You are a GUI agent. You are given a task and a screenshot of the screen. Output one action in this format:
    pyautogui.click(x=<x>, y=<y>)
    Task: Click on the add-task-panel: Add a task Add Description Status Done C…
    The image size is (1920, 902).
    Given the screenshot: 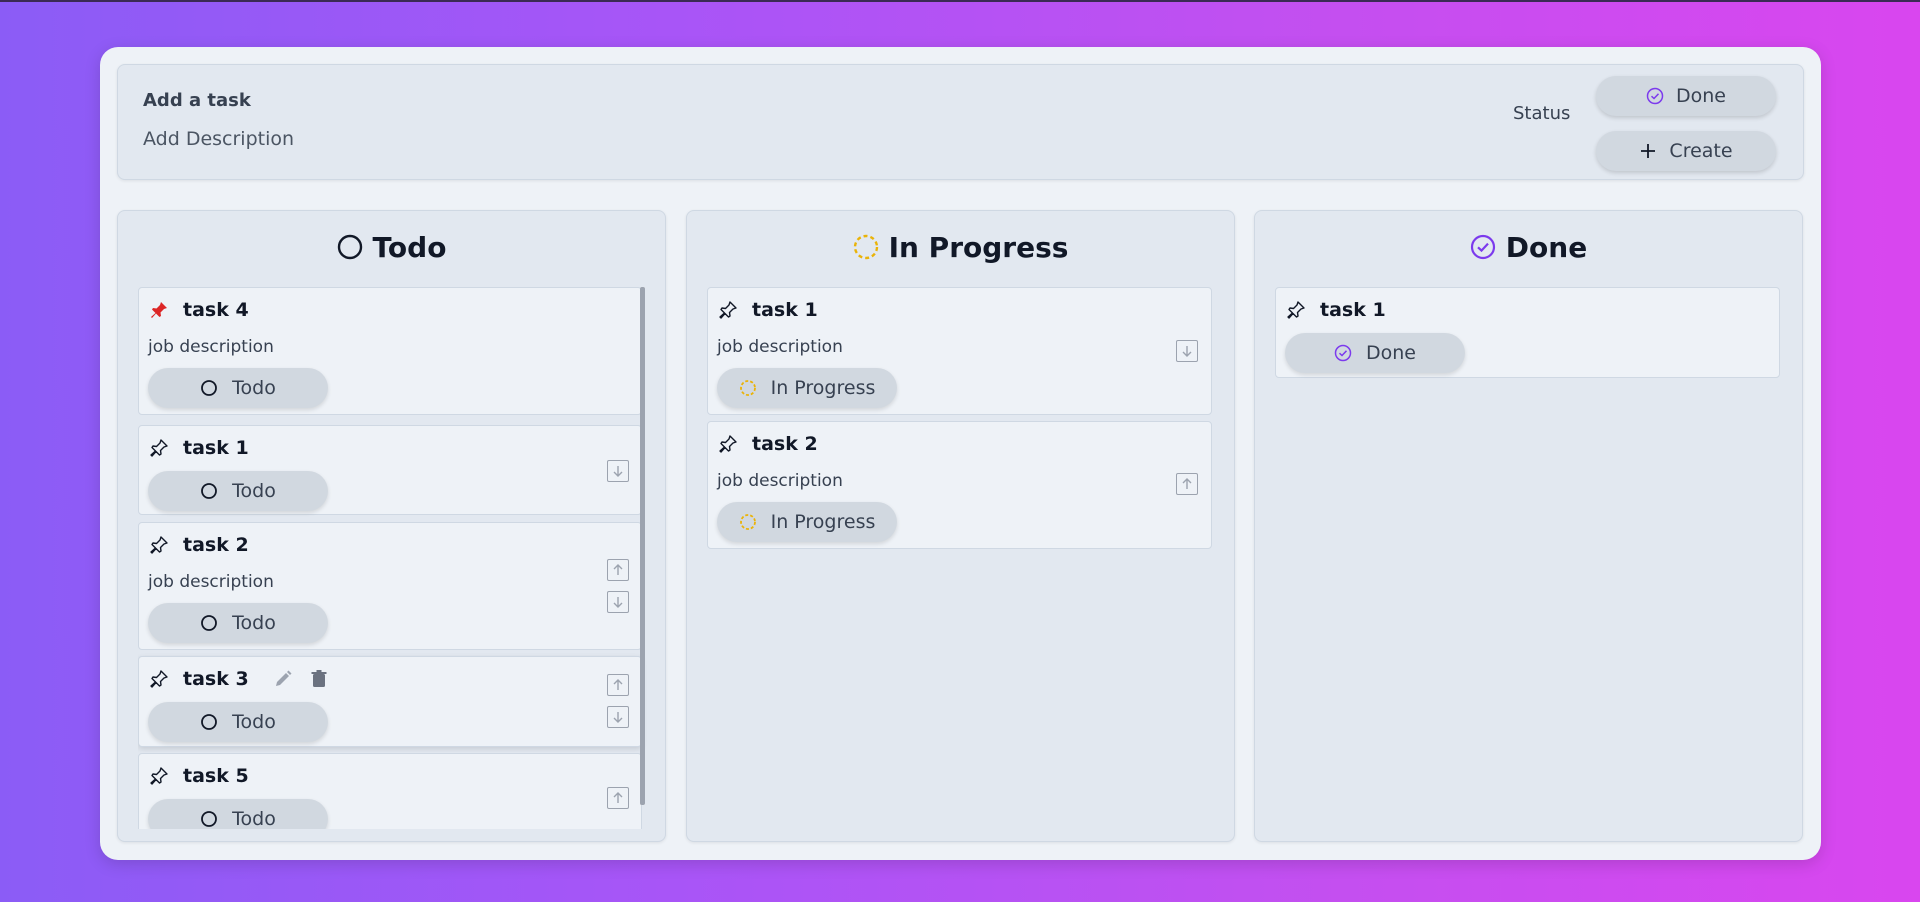 What is the action you would take?
    pyautogui.click(x=960, y=122)
    